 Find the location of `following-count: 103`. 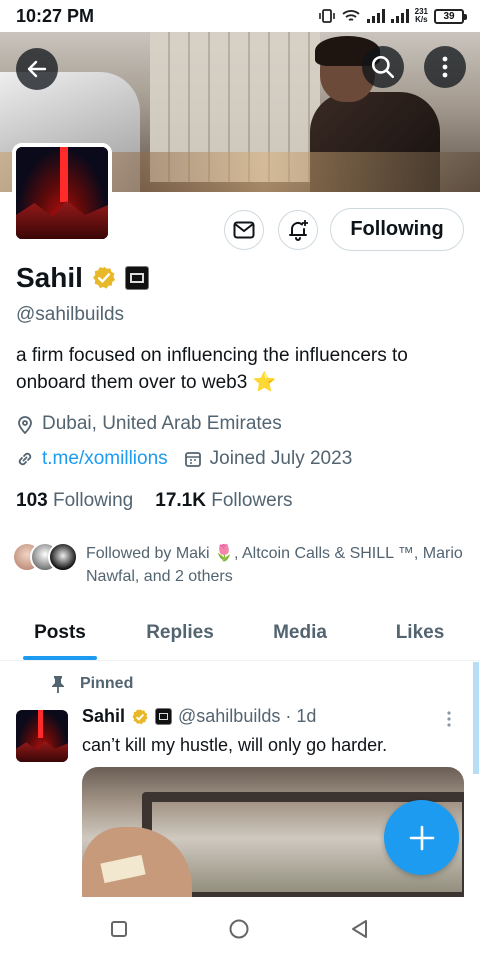

following-count: 103 is located at coordinates (32, 500).